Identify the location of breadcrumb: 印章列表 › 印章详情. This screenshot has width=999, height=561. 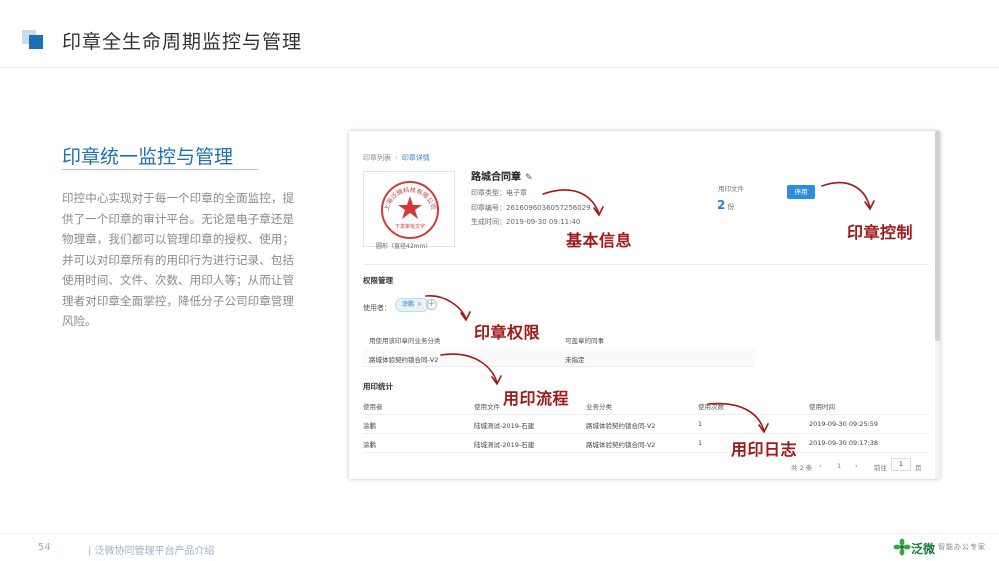
(396, 158).